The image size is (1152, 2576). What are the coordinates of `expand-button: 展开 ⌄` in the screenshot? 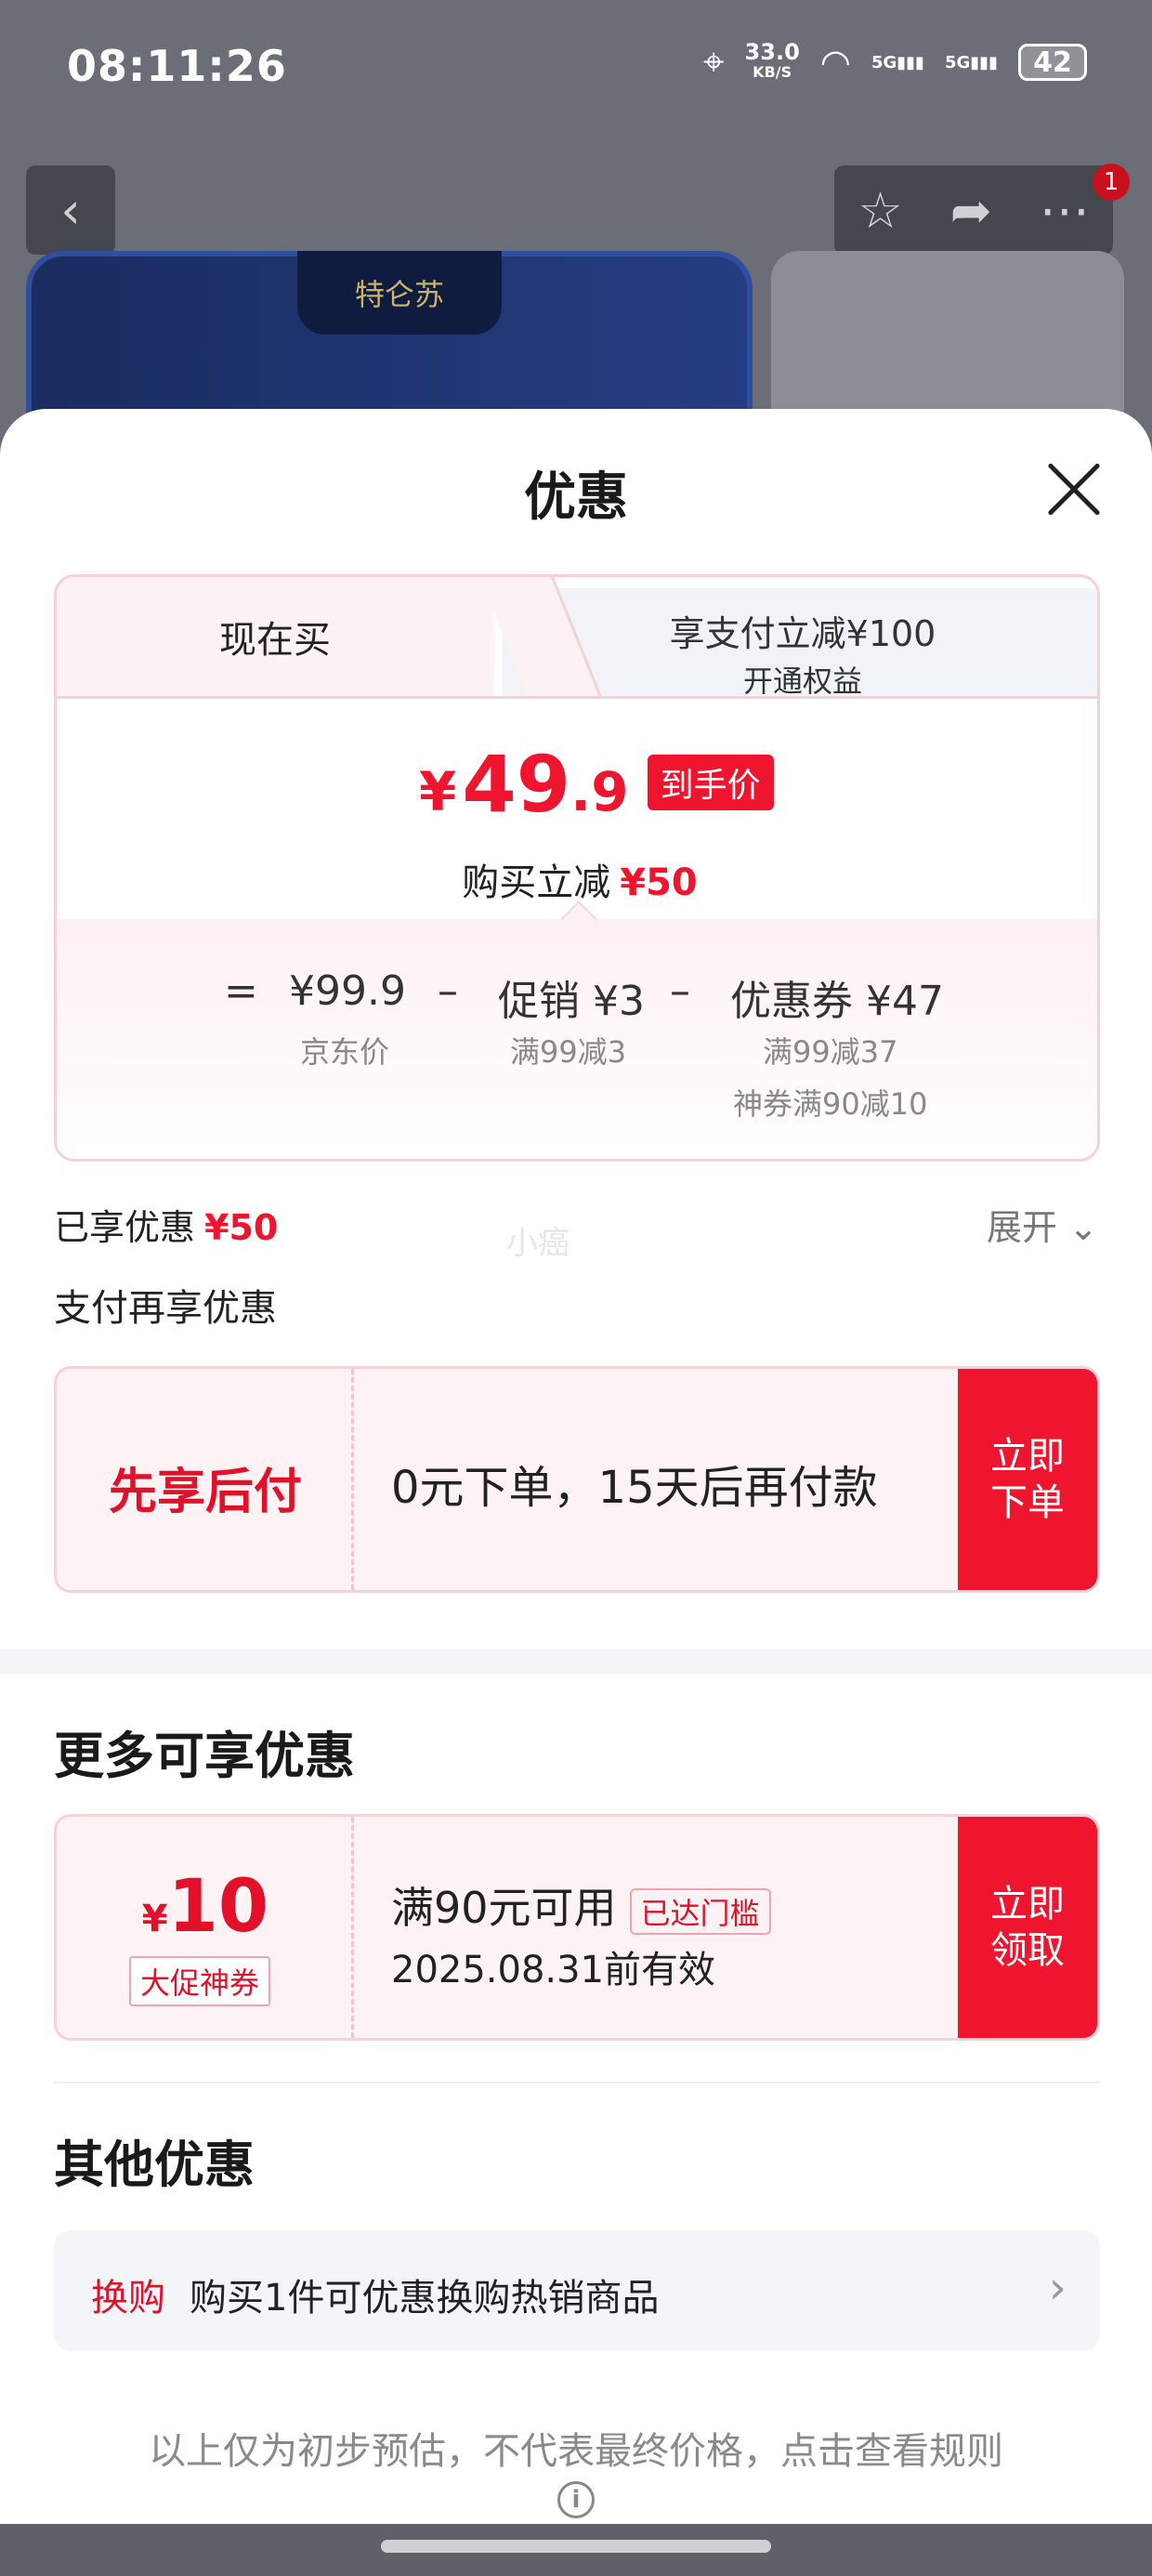 It's located at (1042, 1224).